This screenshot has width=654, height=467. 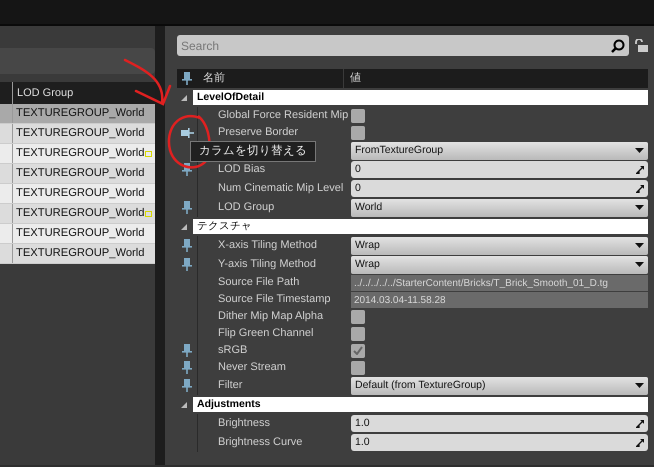 What do you see at coordinates (246, 207) in the screenshot?
I see `property-label: LOD Group` at bounding box center [246, 207].